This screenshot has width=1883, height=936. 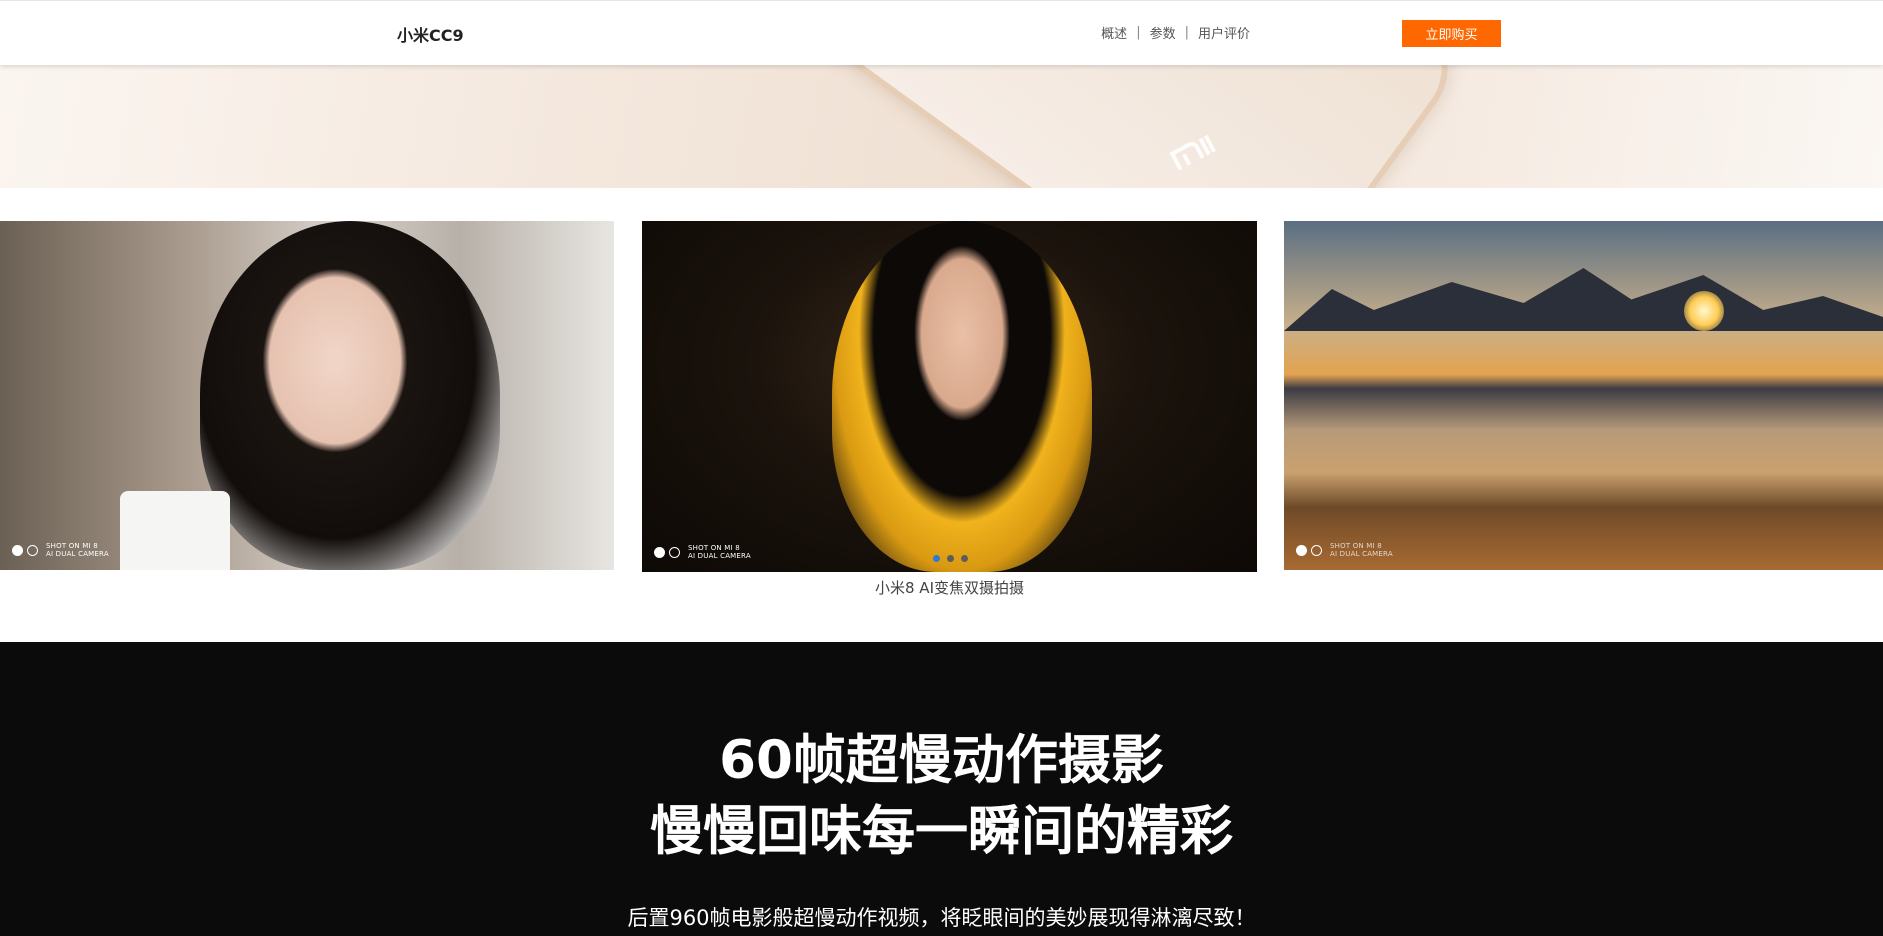 I want to click on mountain-silhouette, so click(x=1583, y=299).